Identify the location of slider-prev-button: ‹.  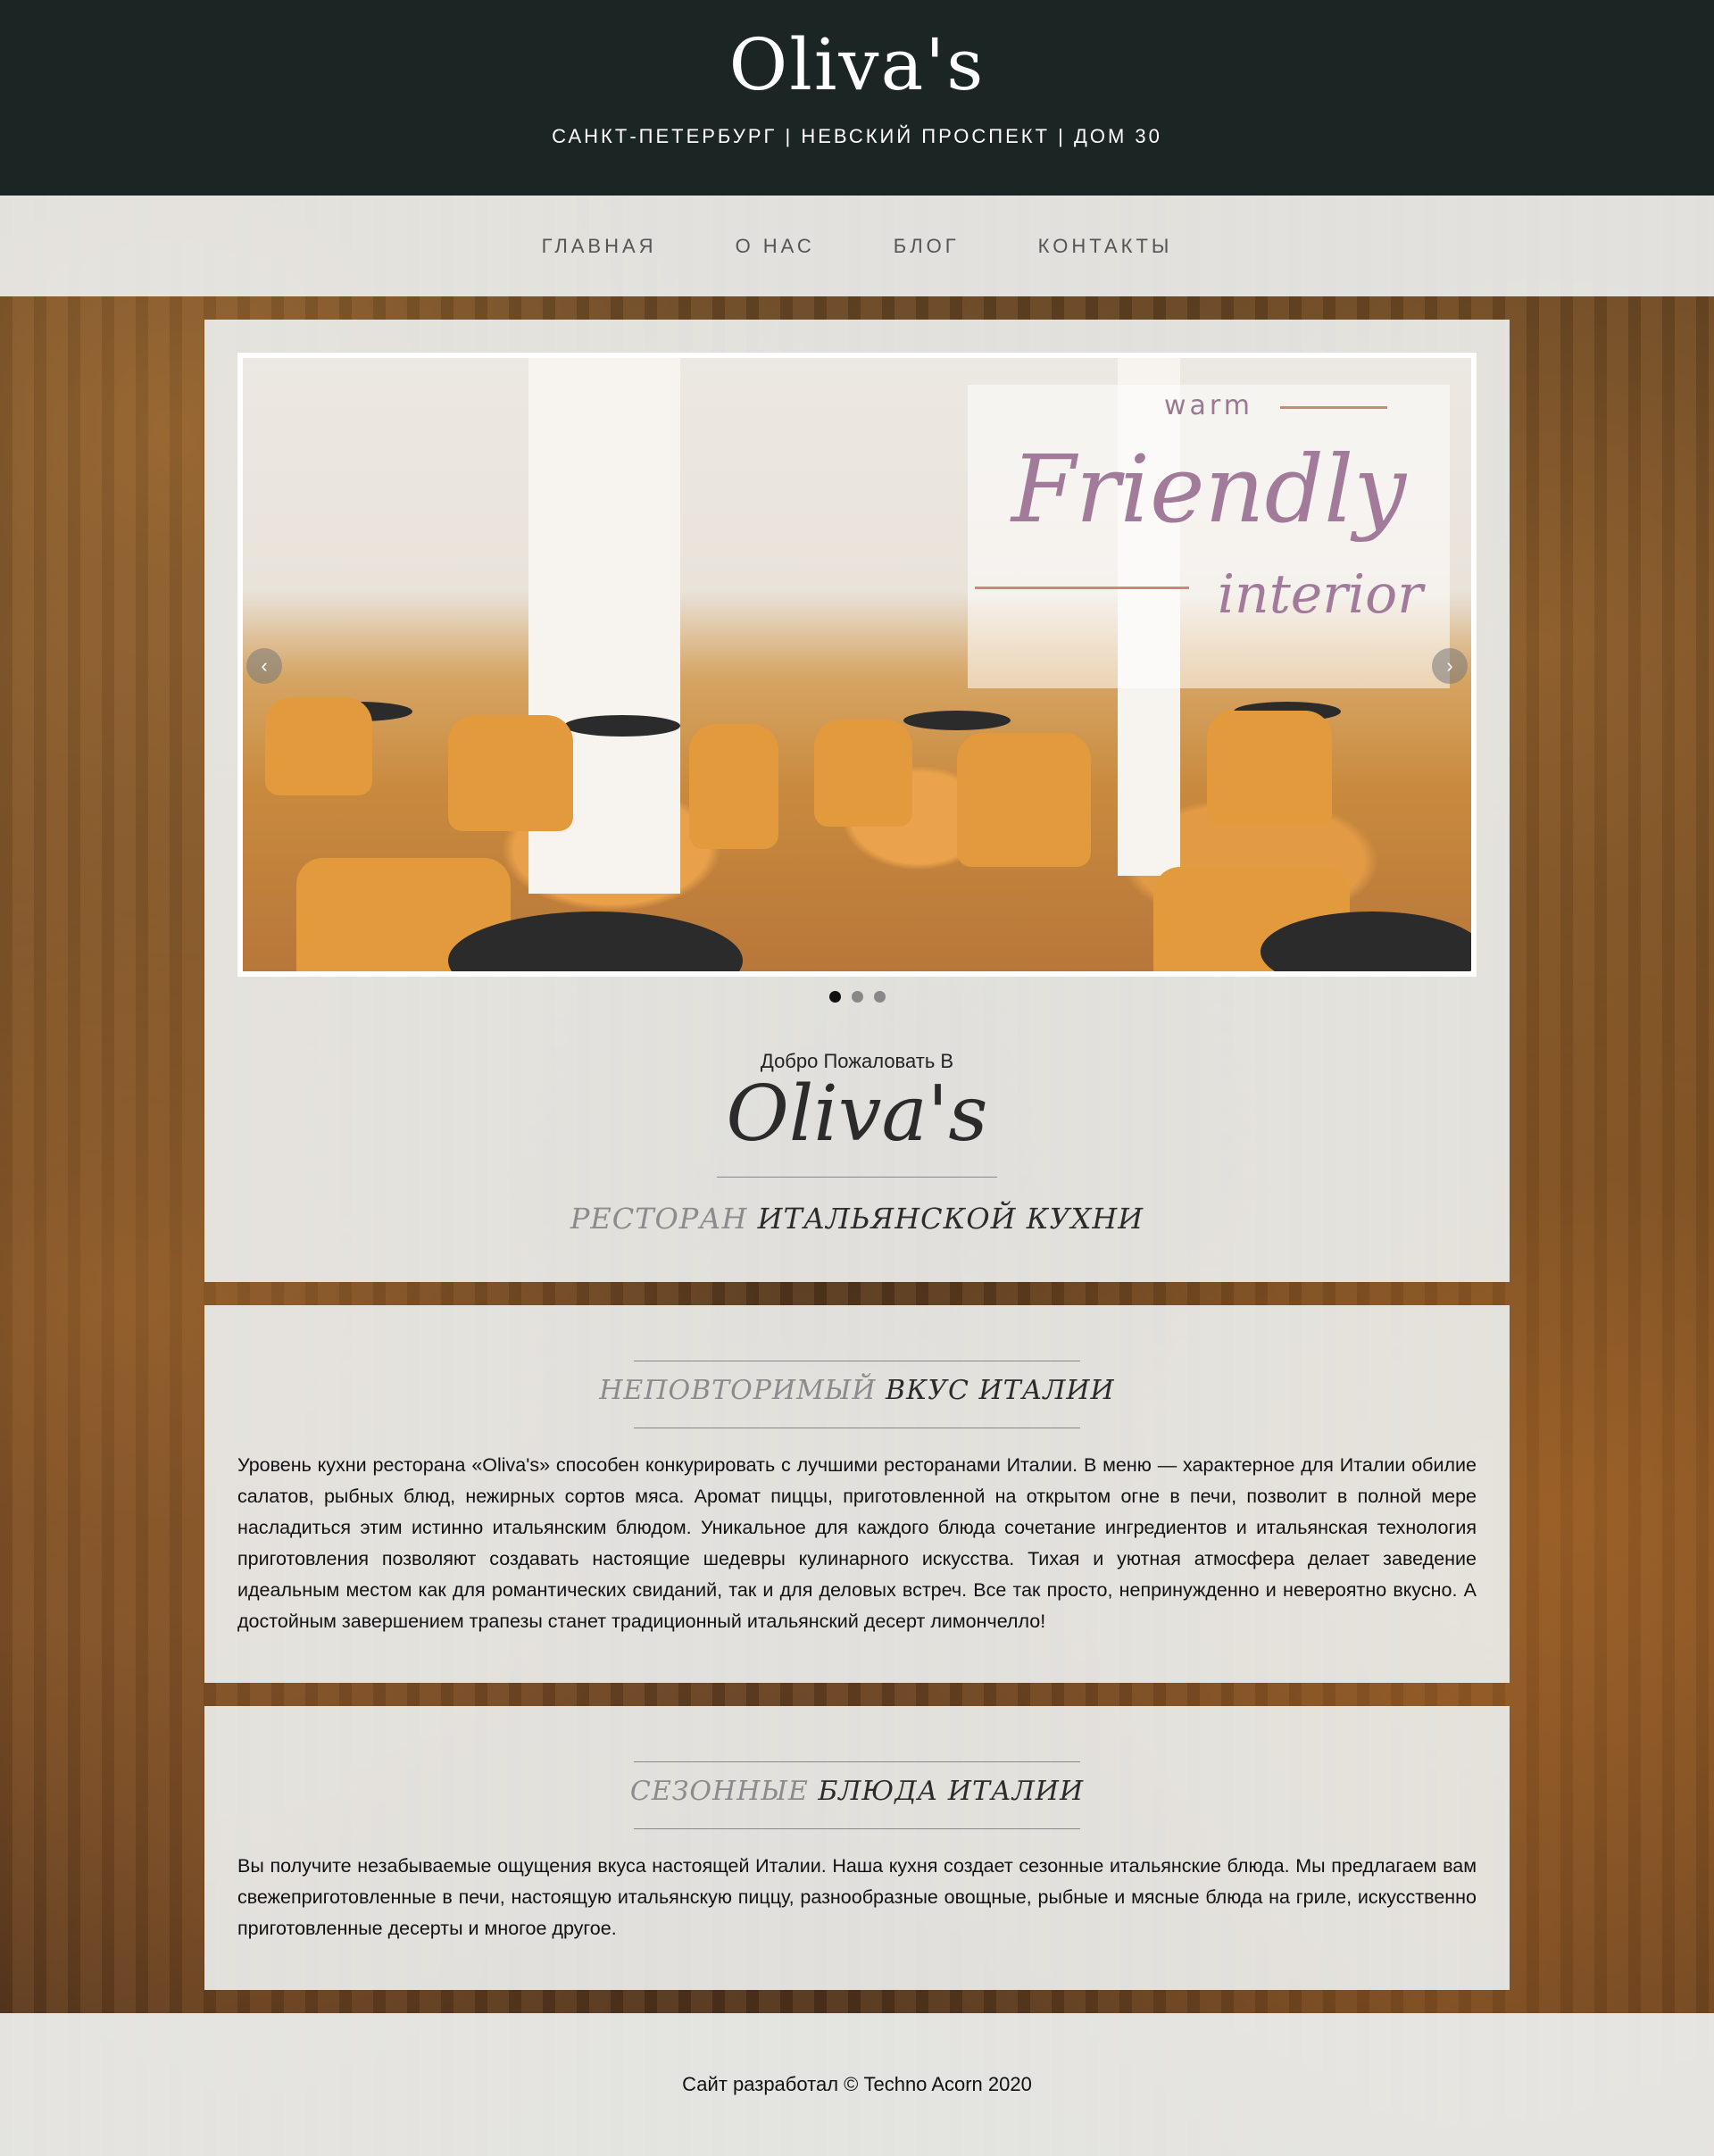
(264, 666).